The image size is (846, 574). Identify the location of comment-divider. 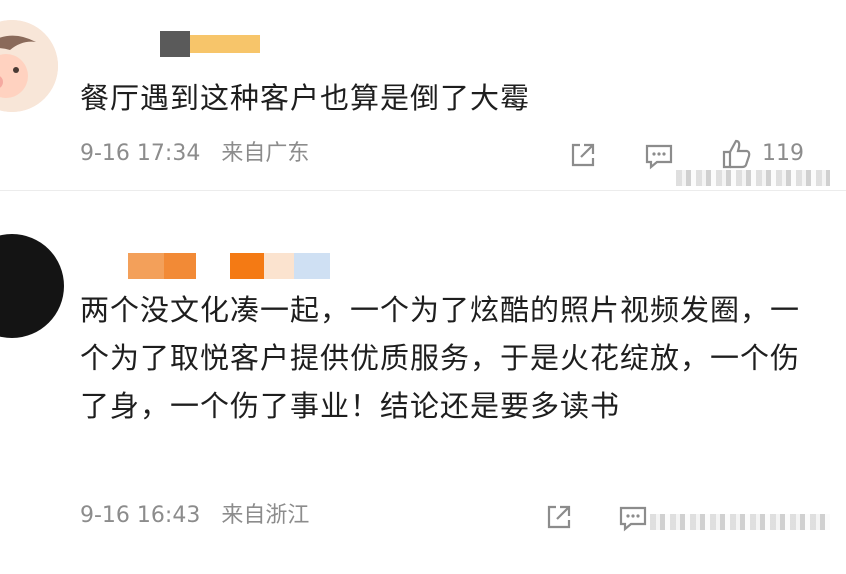
(423, 190).